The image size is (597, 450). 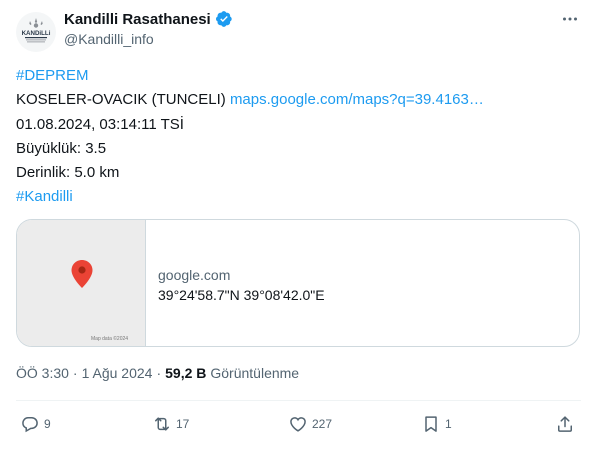 What do you see at coordinates (235, 283) in the screenshot?
I see `card-info: google.com 39°24'58.7"N 39°08'42.0"E` at bounding box center [235, 283].